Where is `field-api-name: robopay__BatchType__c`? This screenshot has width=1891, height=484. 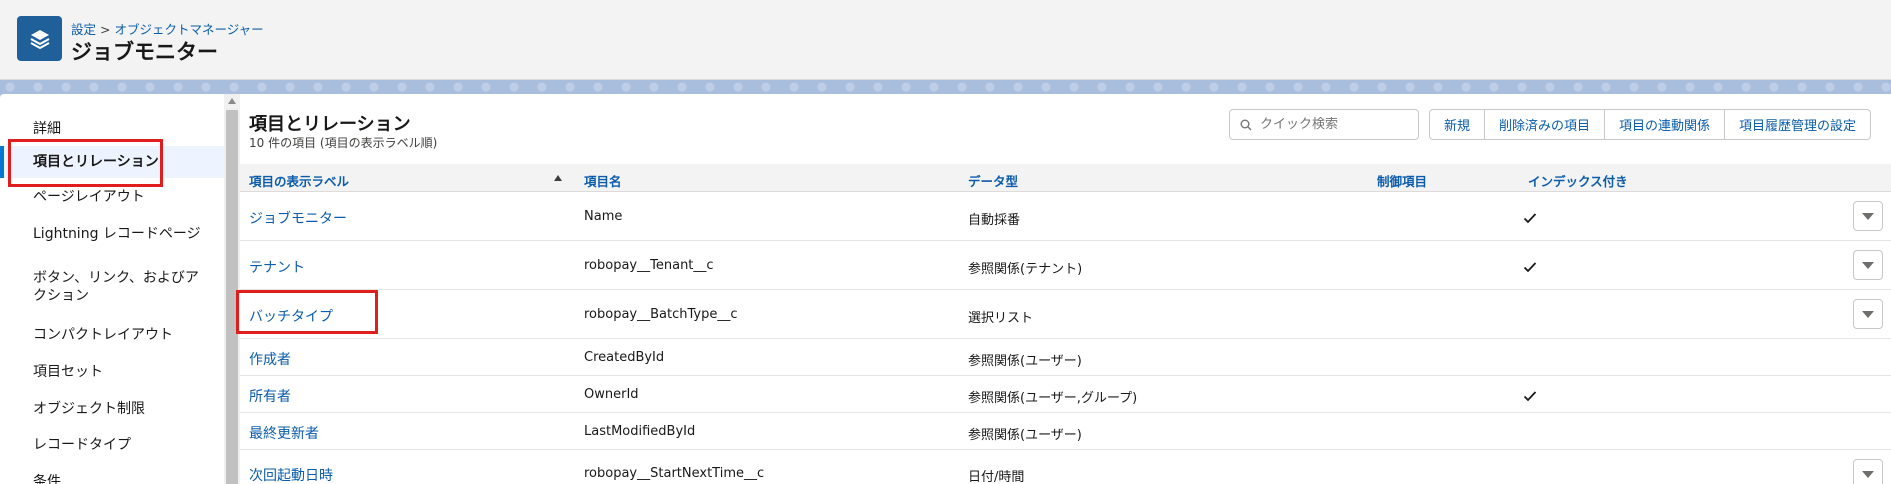 field-api-name: robopay__BatchType__c is located at coordinates (661, 314).